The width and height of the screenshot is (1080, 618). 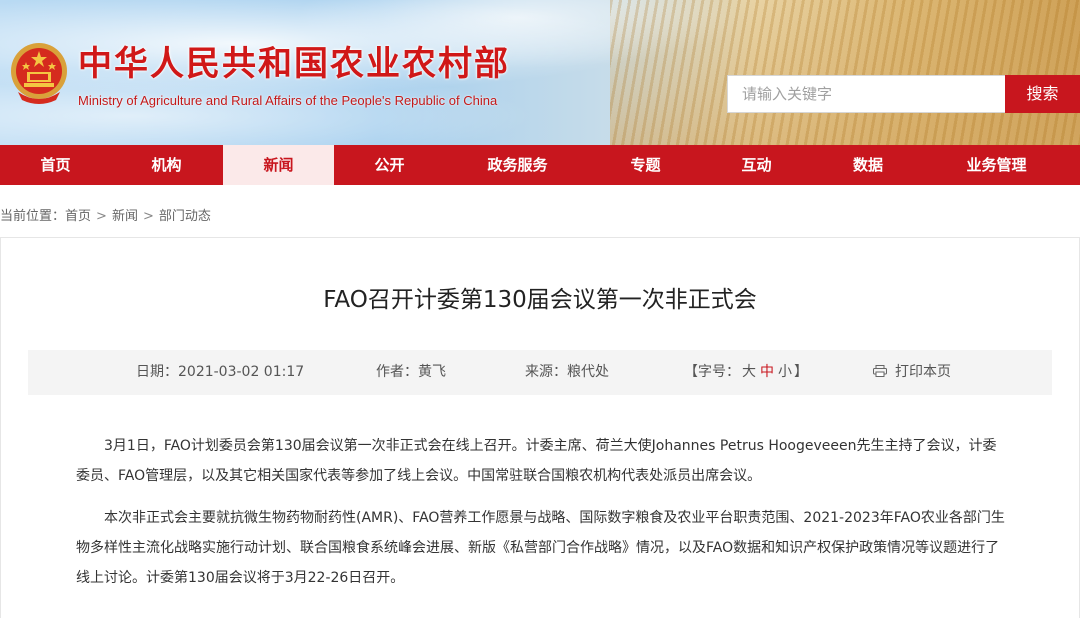 I want to click on print-page-button: 打印本页, so click(x=912, y=372).